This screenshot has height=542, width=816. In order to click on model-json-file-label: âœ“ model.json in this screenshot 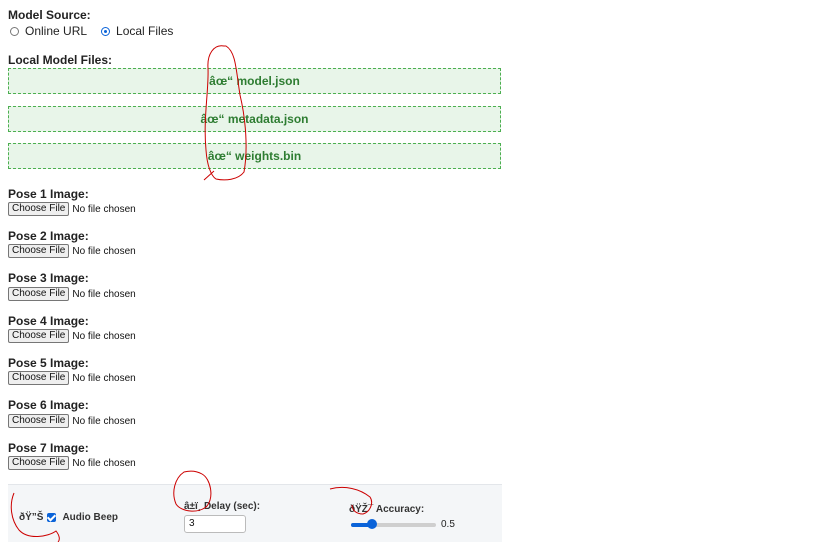, I will do `click(254, 81)`.